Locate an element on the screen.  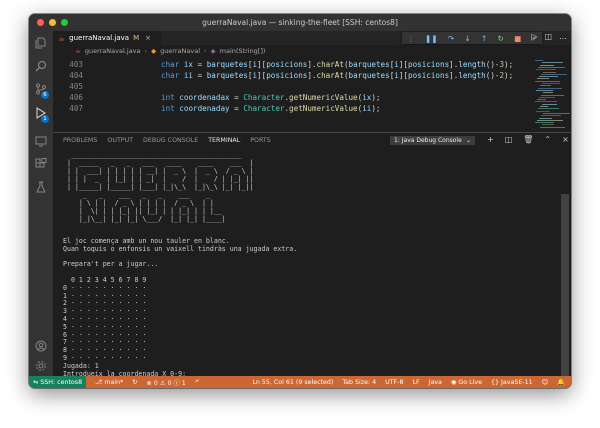
window-controls is located at coordinates (52, 22).